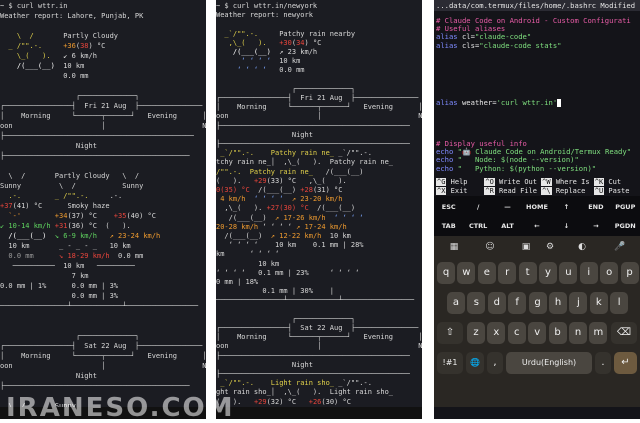  What do you see at coordinates (78, 216) in the screenshot?
I see `terminal-line: `-' +34(37) °C +35(40) °C` at bounding box center [78, 216].